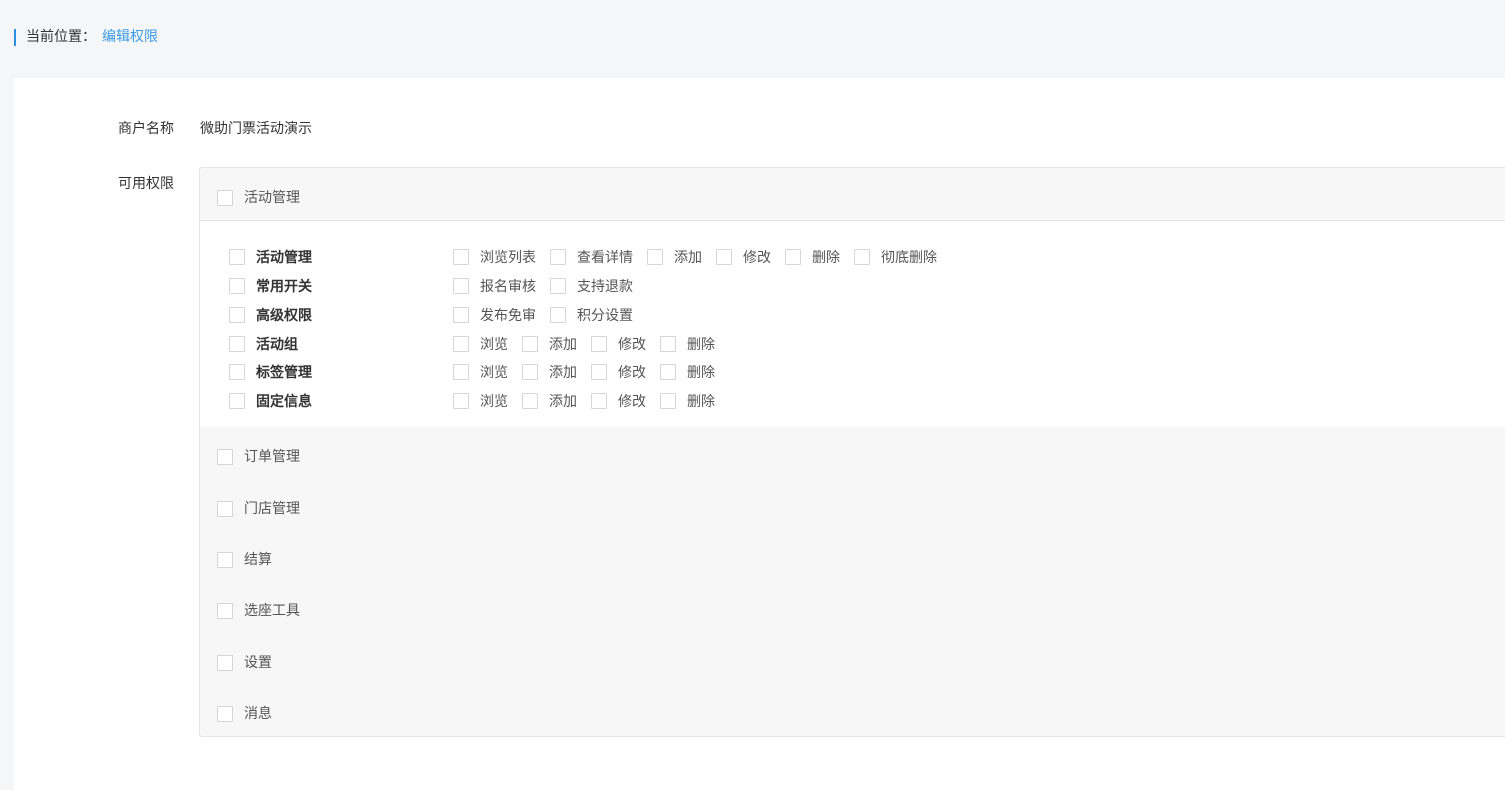 This screenshot has width=1505, height=790. What do you see at coordinates (494, 257) in the screenshot?
I see `perm-option: 浏览列表` at bounding box center [494, 257].